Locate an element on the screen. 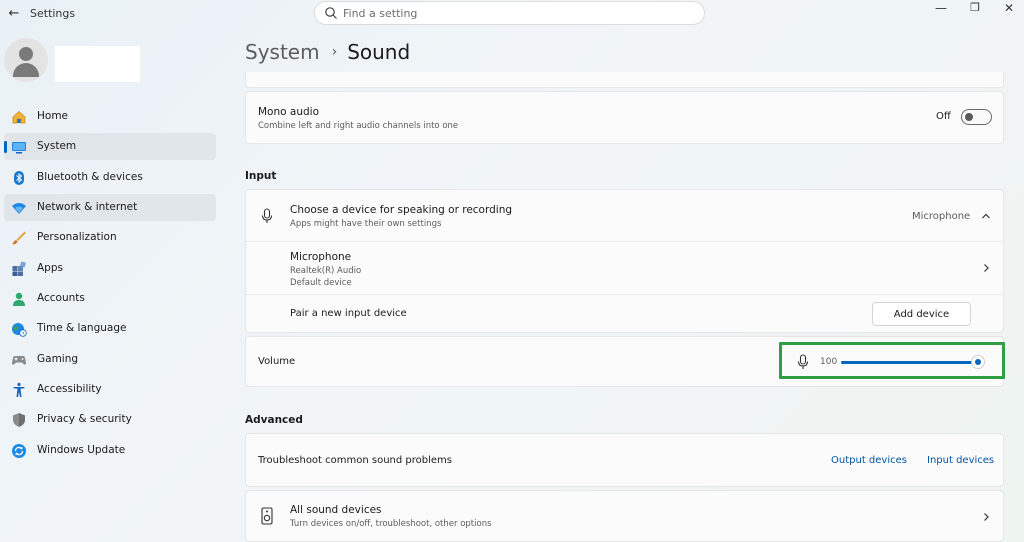 This screenshot has height=542, width=1024. input-selected-device: Microphone is located at coordinates (941, 216).